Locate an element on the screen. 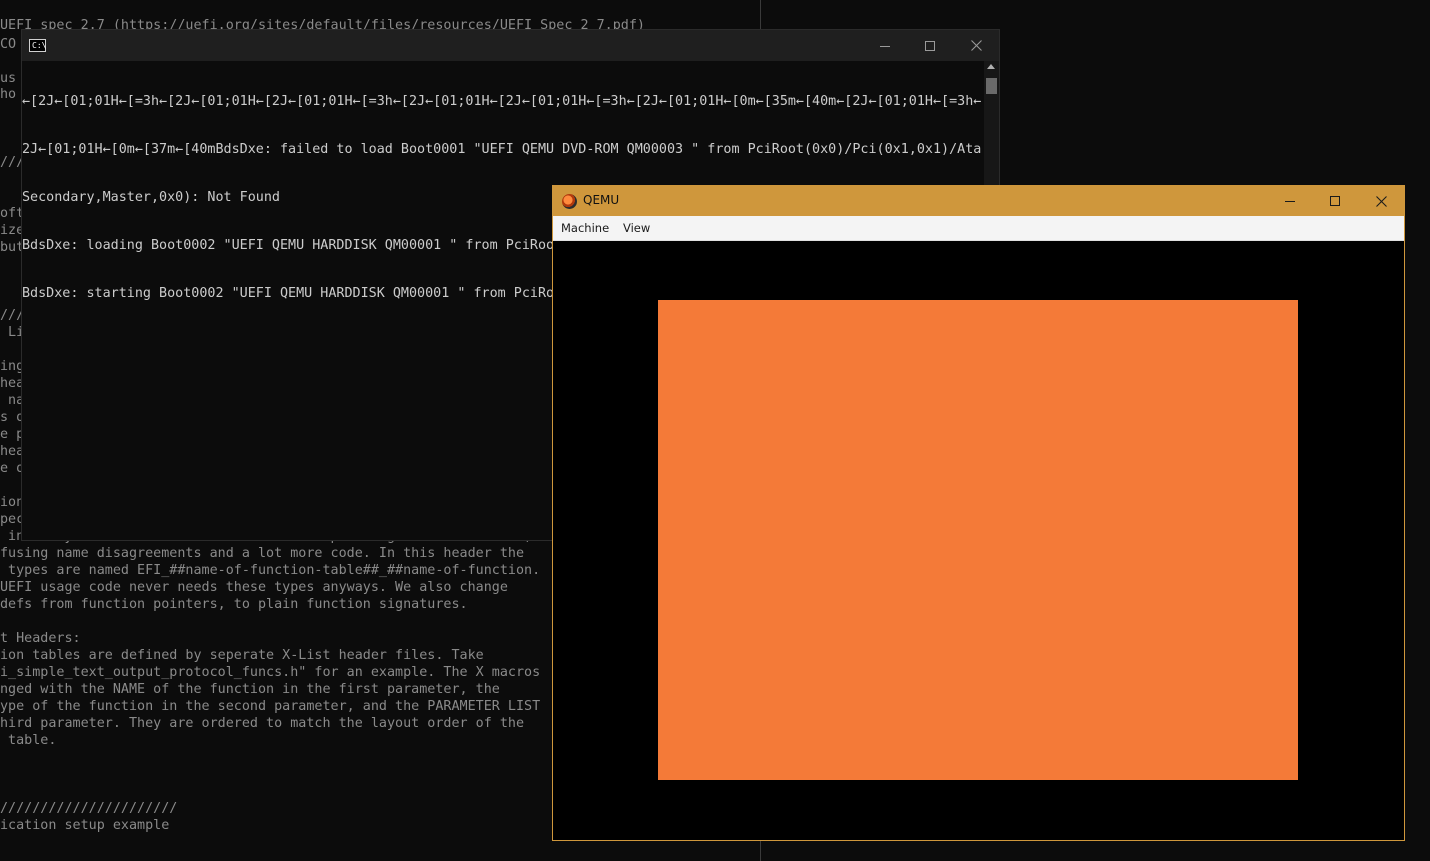 The height and width of the screenshot is (861, 1430). editor-line: table. is located at coordinates (28, 740).